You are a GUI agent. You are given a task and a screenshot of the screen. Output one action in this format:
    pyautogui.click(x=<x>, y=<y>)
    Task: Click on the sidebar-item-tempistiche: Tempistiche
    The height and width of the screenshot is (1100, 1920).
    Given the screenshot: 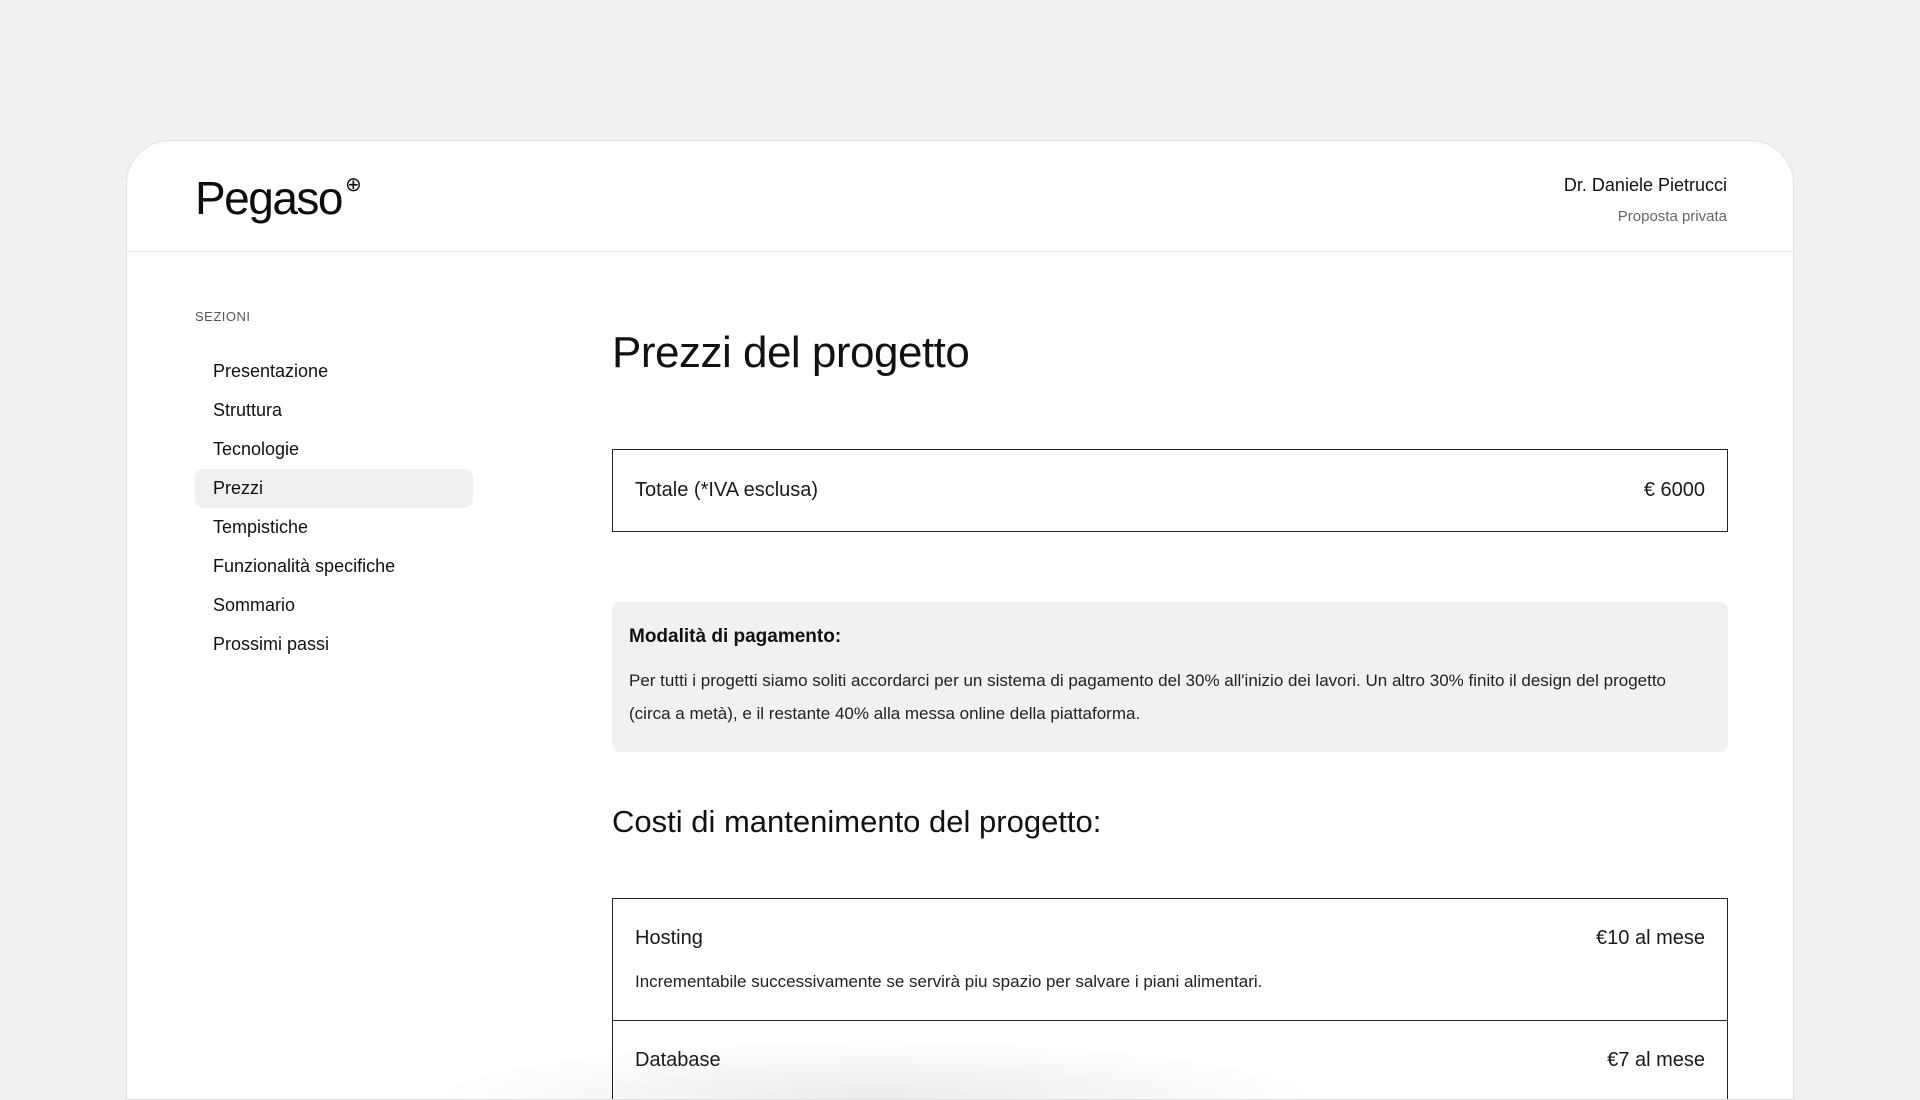 What is the action you would take?
    pyautogui.click(x=334, y=527)
    